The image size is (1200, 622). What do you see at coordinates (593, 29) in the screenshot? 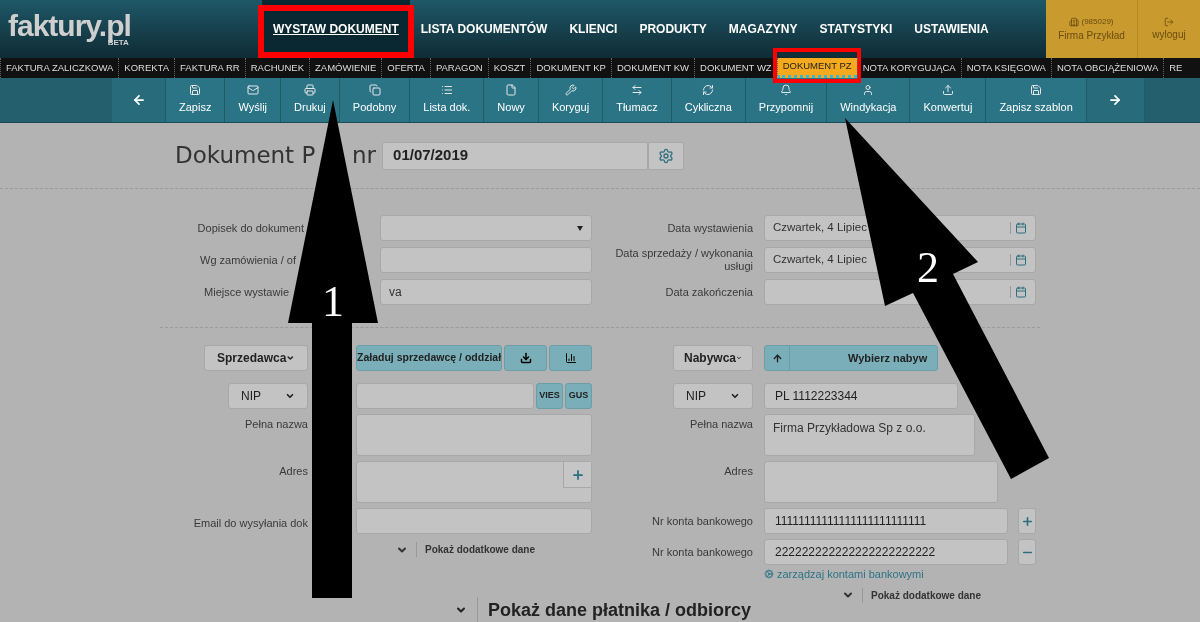
I see `nav-link: KLIENCI` at bounding box center [593, 29].